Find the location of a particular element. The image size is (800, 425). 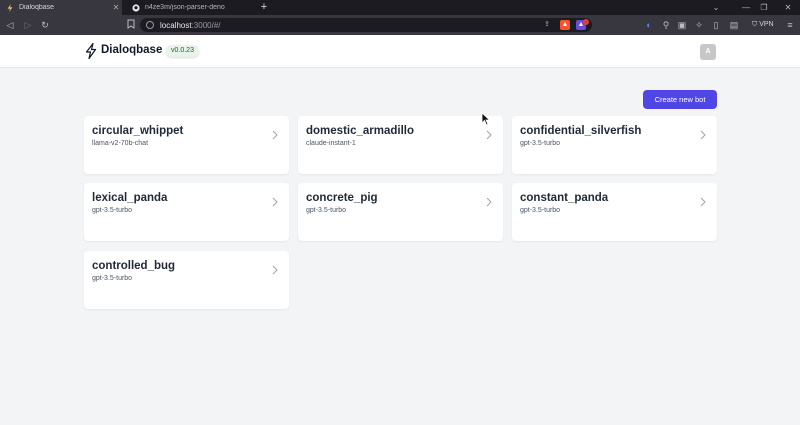

menu-icon: ≡ is located at coordinates (790, 25).